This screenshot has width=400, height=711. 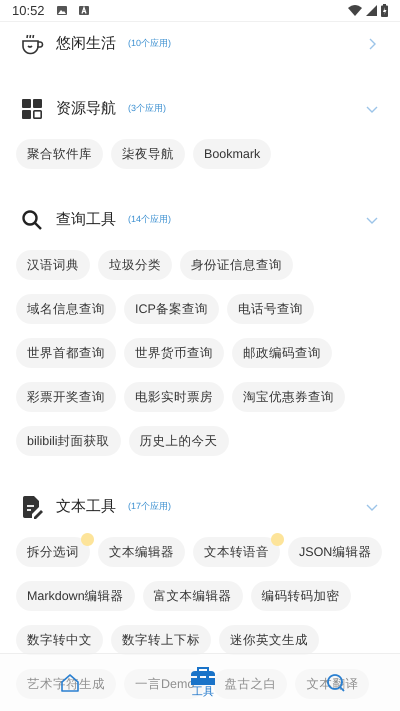 What do you see at coordinates (148, 154) in the screenshot?
I see `app-chip: 柒夜导航` at bounding box center [148, 154].